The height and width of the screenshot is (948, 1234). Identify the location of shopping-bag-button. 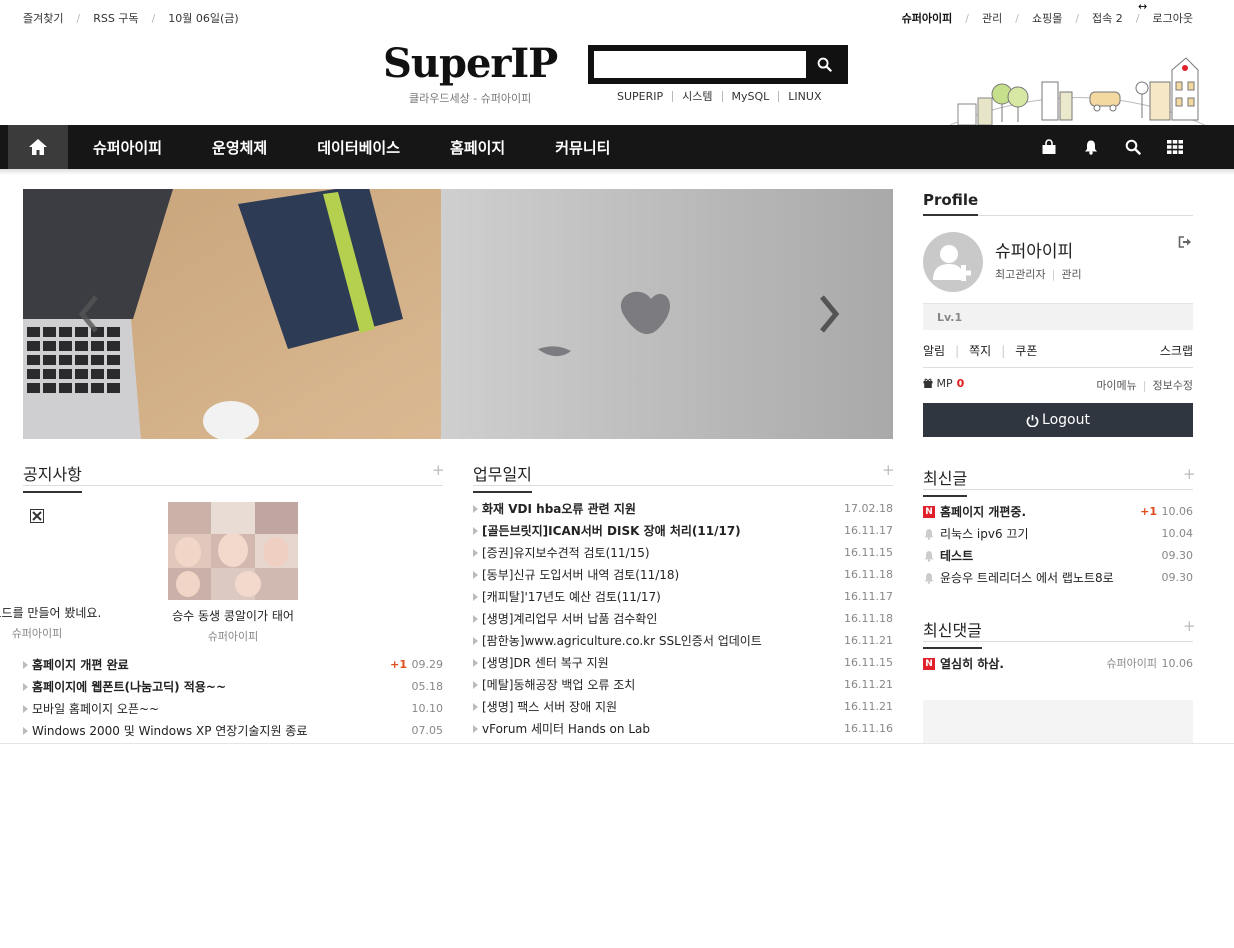
(1049, 147).